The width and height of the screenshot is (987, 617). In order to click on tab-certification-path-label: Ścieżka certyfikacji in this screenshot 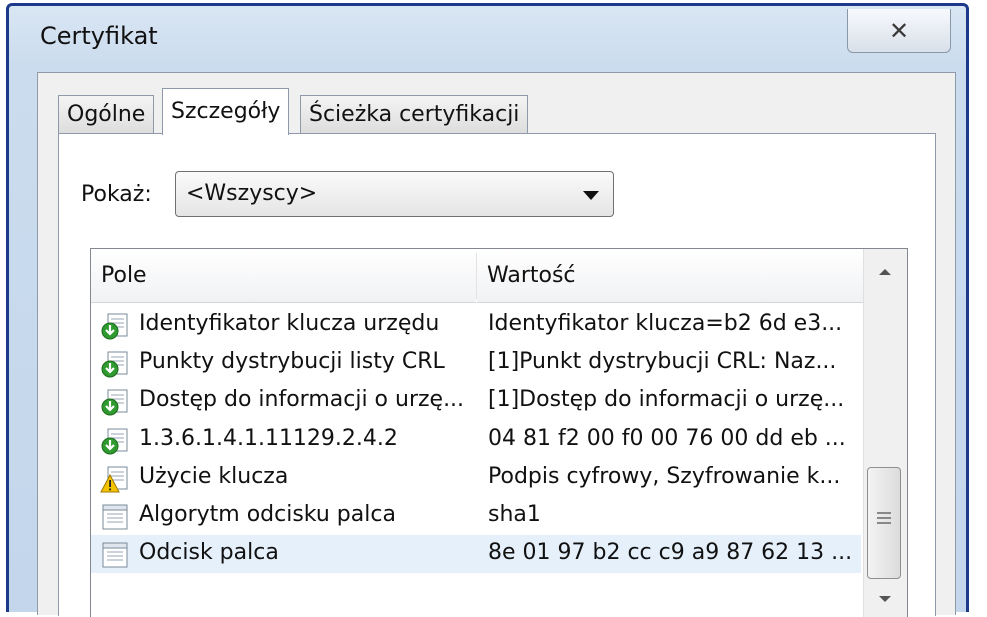, I will do `click(414, 114)`.